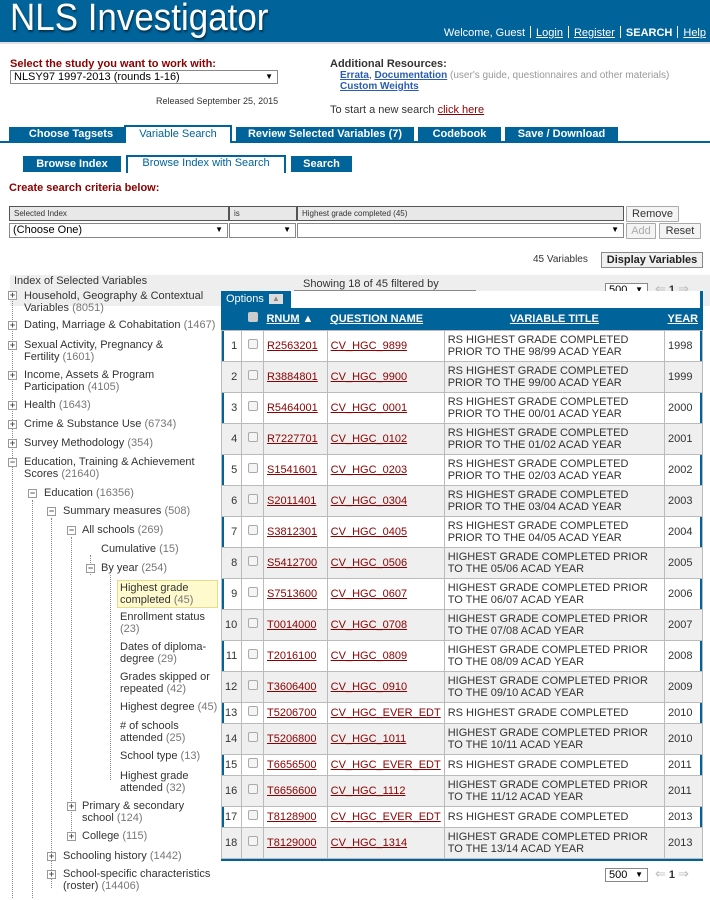 This screenshot has height=900, width=710. Describe the element at coordinates (292, 532) in the screenshot. I see `rnum-link: S3812301` at that location.